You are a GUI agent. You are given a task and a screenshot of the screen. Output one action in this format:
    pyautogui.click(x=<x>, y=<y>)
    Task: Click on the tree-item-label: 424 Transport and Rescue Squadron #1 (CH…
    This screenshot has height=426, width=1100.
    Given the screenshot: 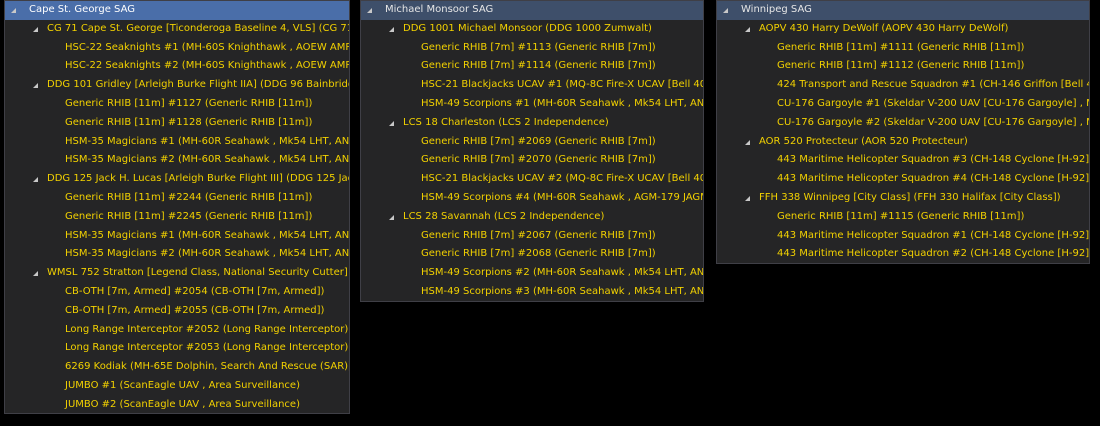 What is the action you would take?
    pyautogui.click(x=933, y=85)
    